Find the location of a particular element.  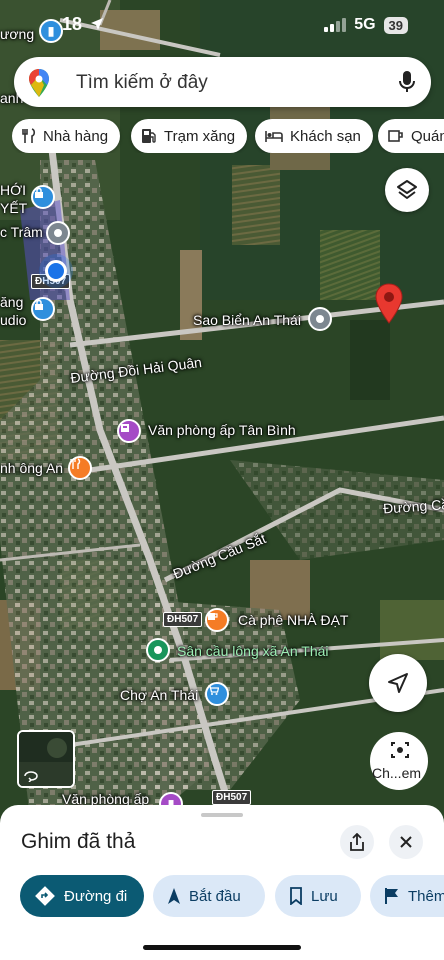

bed-icon is located at coordinates (274, 136).